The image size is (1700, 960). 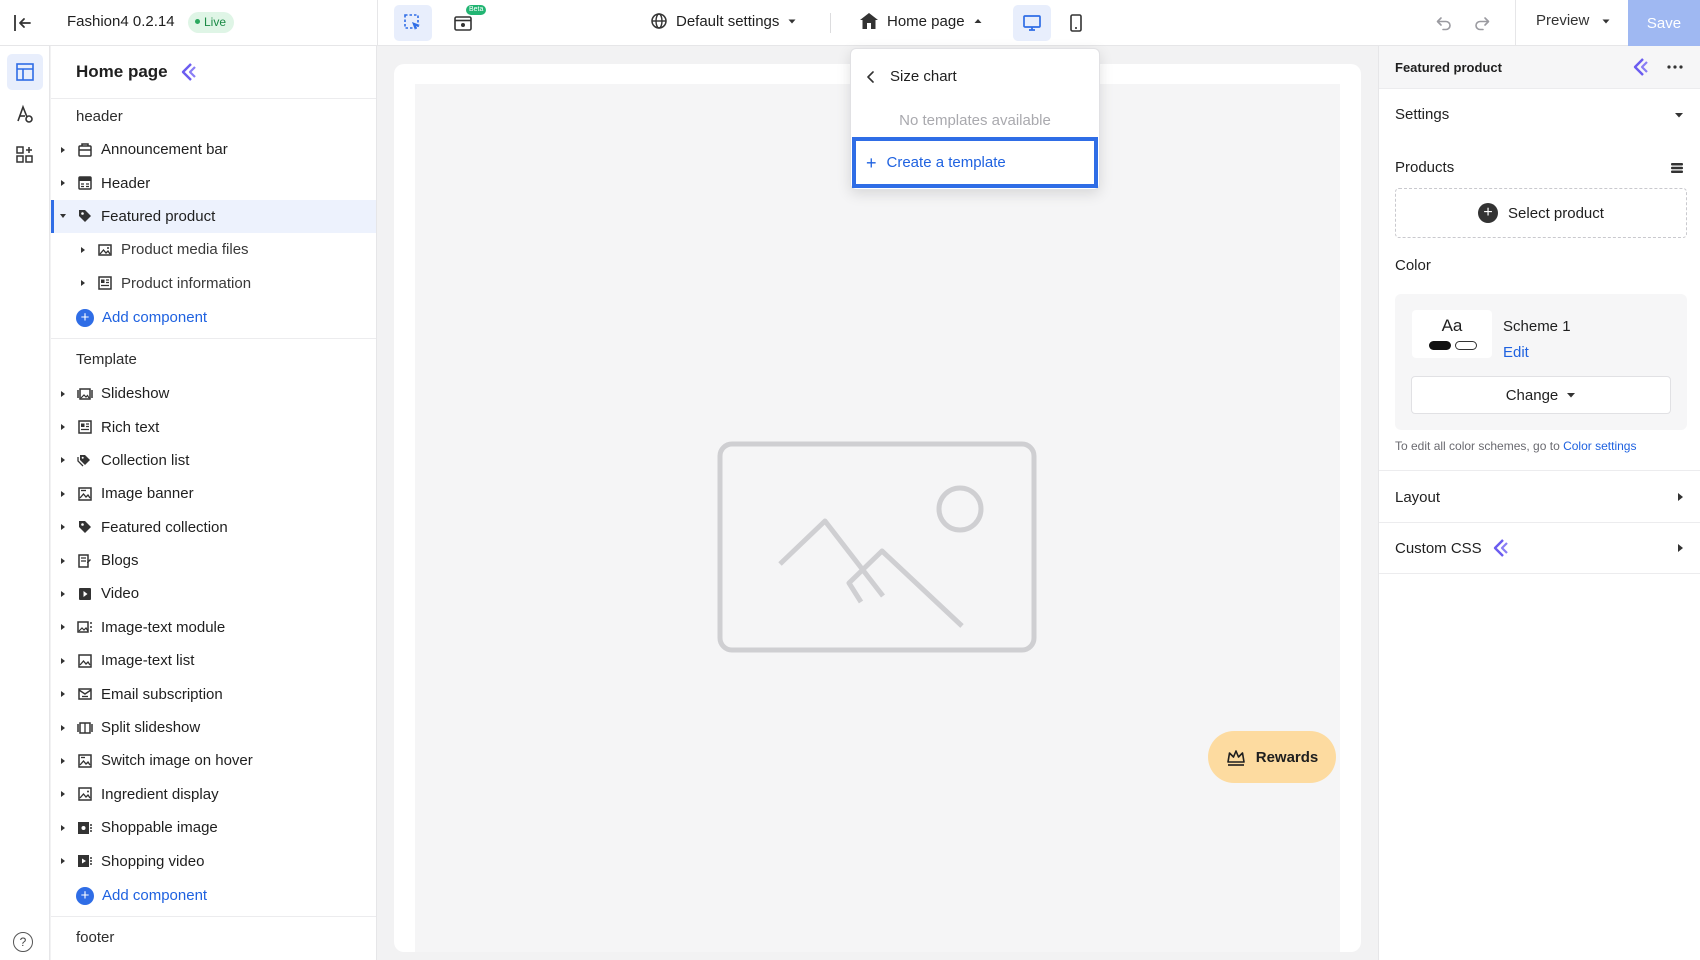 What do you see at coordinates (85, 661) in the screenshot?
I see `image-text-list-icon` at bounding box center [85, 661].